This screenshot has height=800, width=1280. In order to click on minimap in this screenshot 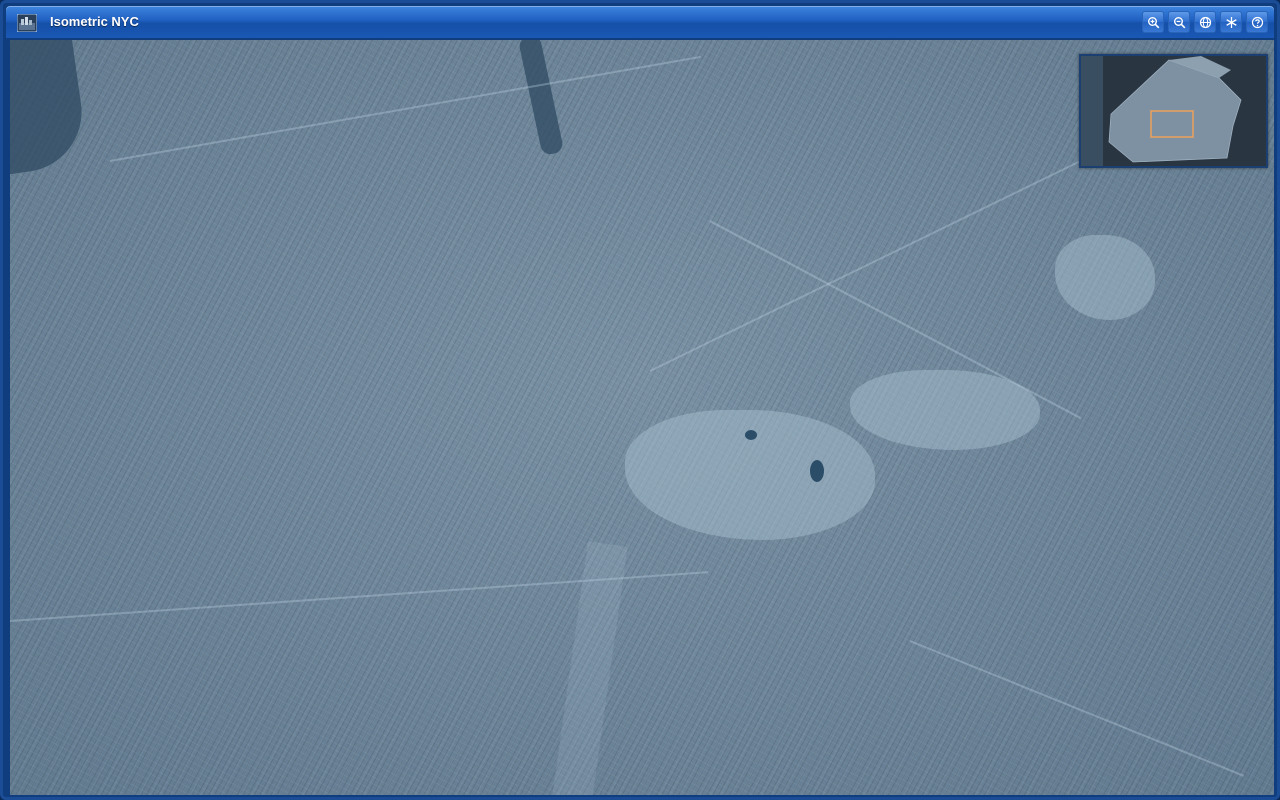, I will do `click(1173, 111)`.